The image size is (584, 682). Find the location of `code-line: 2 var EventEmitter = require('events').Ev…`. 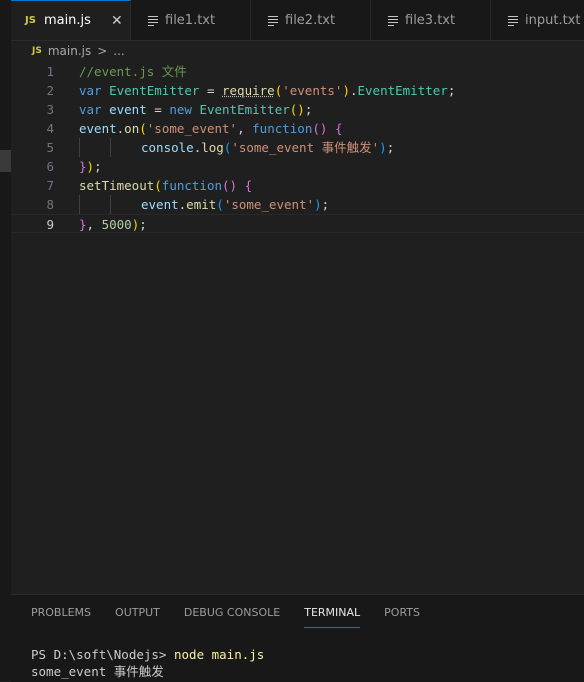

code-line: 2 var EventEmitter = require('events').Ev… is located at coordinates (297, 90).